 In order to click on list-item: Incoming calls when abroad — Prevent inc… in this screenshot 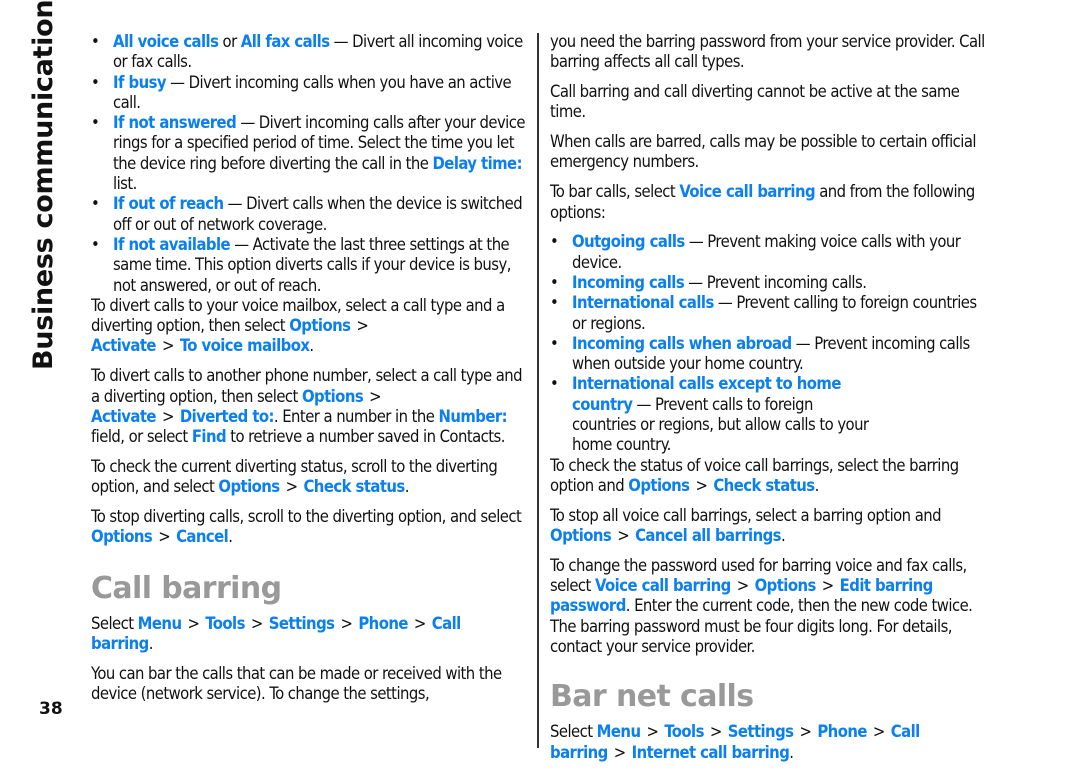, I will do `click(770, 354)`.